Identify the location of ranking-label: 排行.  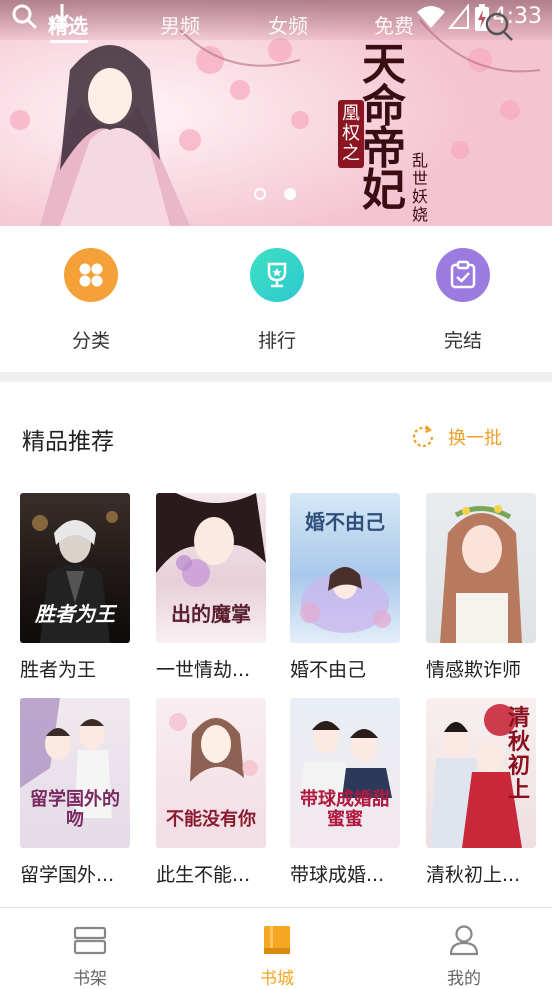
(276, 341).